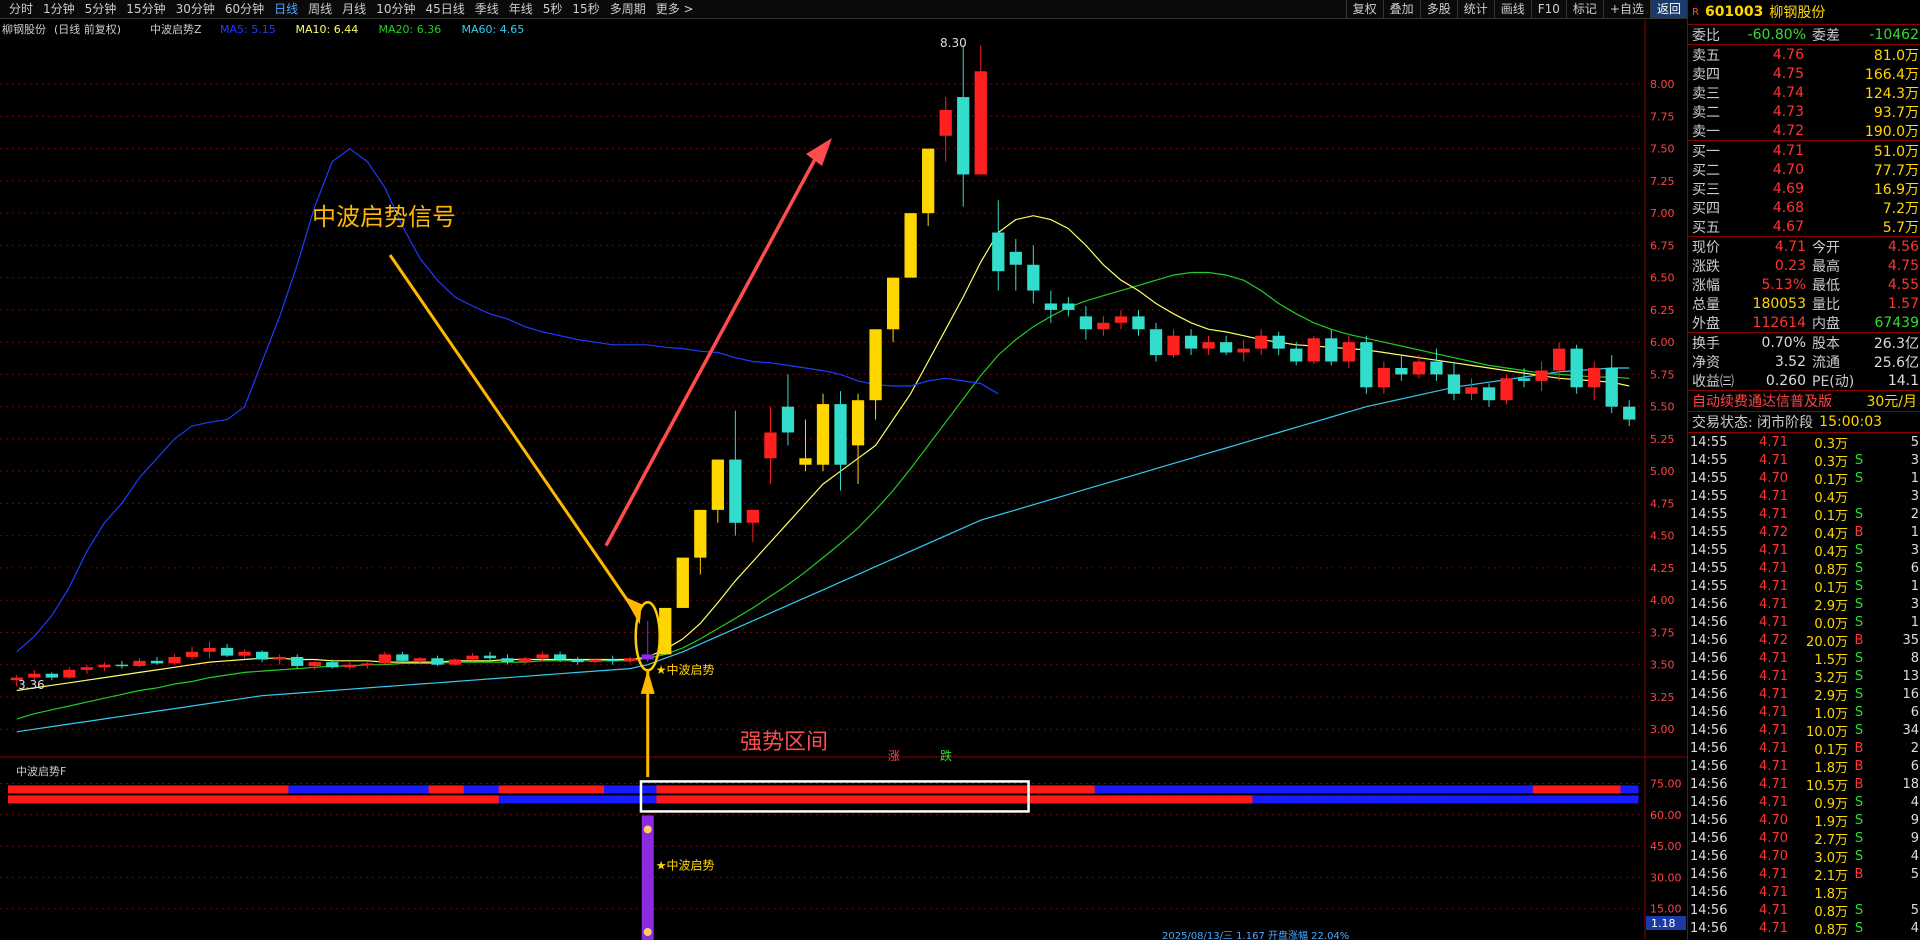 The width and height of the screenshot is (1920, 940). What do you see at coordinates (585, 9) in the screenshot?
I see `period-tab: 15秒` at bounding box center [585, 9].